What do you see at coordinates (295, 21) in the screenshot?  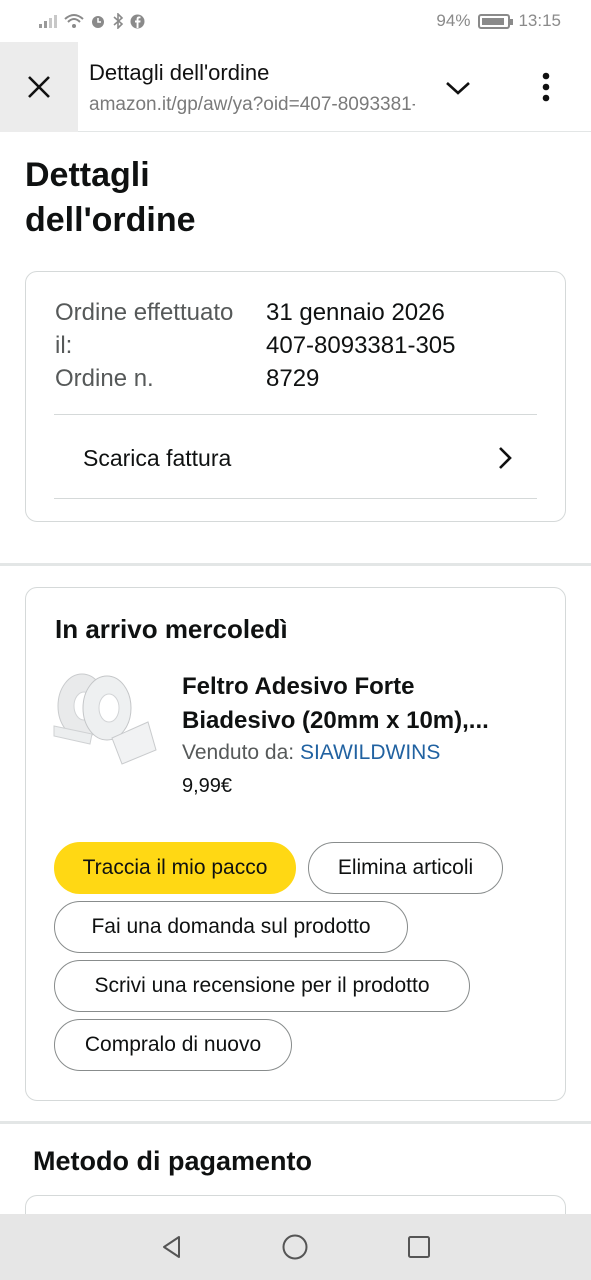 I see `status-bar: 94% 13:15` at bounding box center [295, 21].